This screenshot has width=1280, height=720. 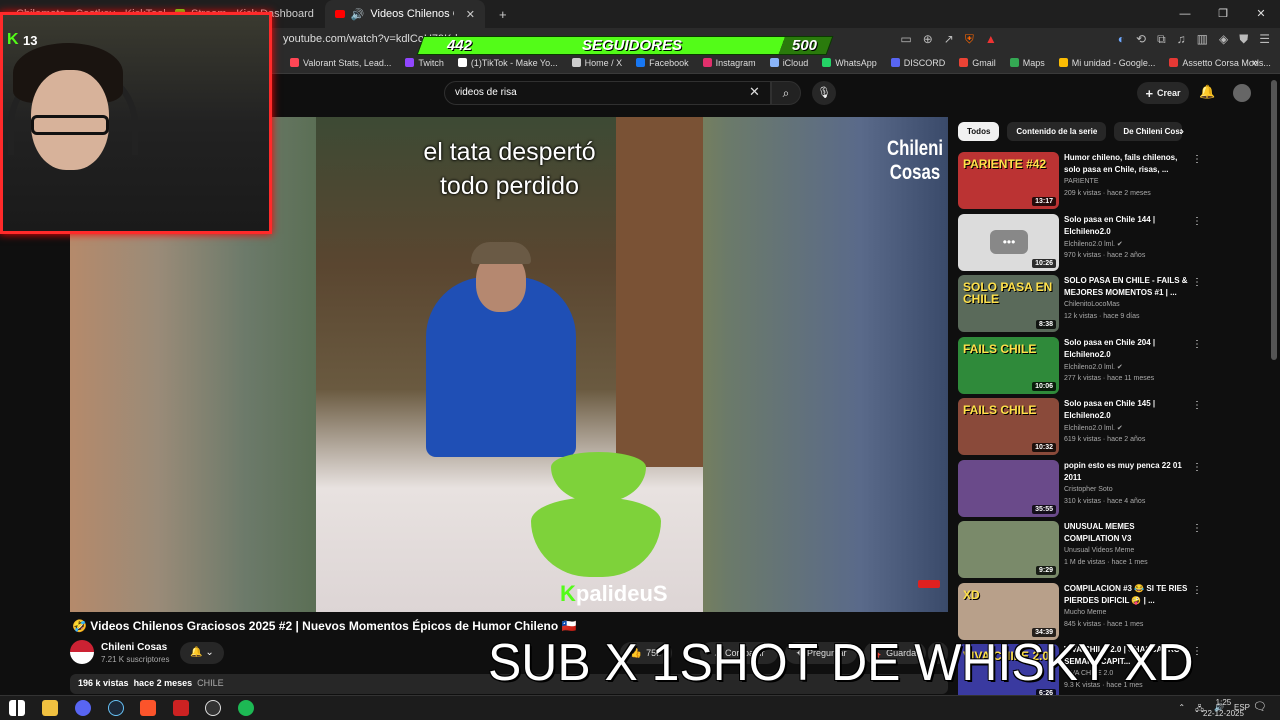 I want to click on media-icon: ♫, so click(x=1181, y=39).